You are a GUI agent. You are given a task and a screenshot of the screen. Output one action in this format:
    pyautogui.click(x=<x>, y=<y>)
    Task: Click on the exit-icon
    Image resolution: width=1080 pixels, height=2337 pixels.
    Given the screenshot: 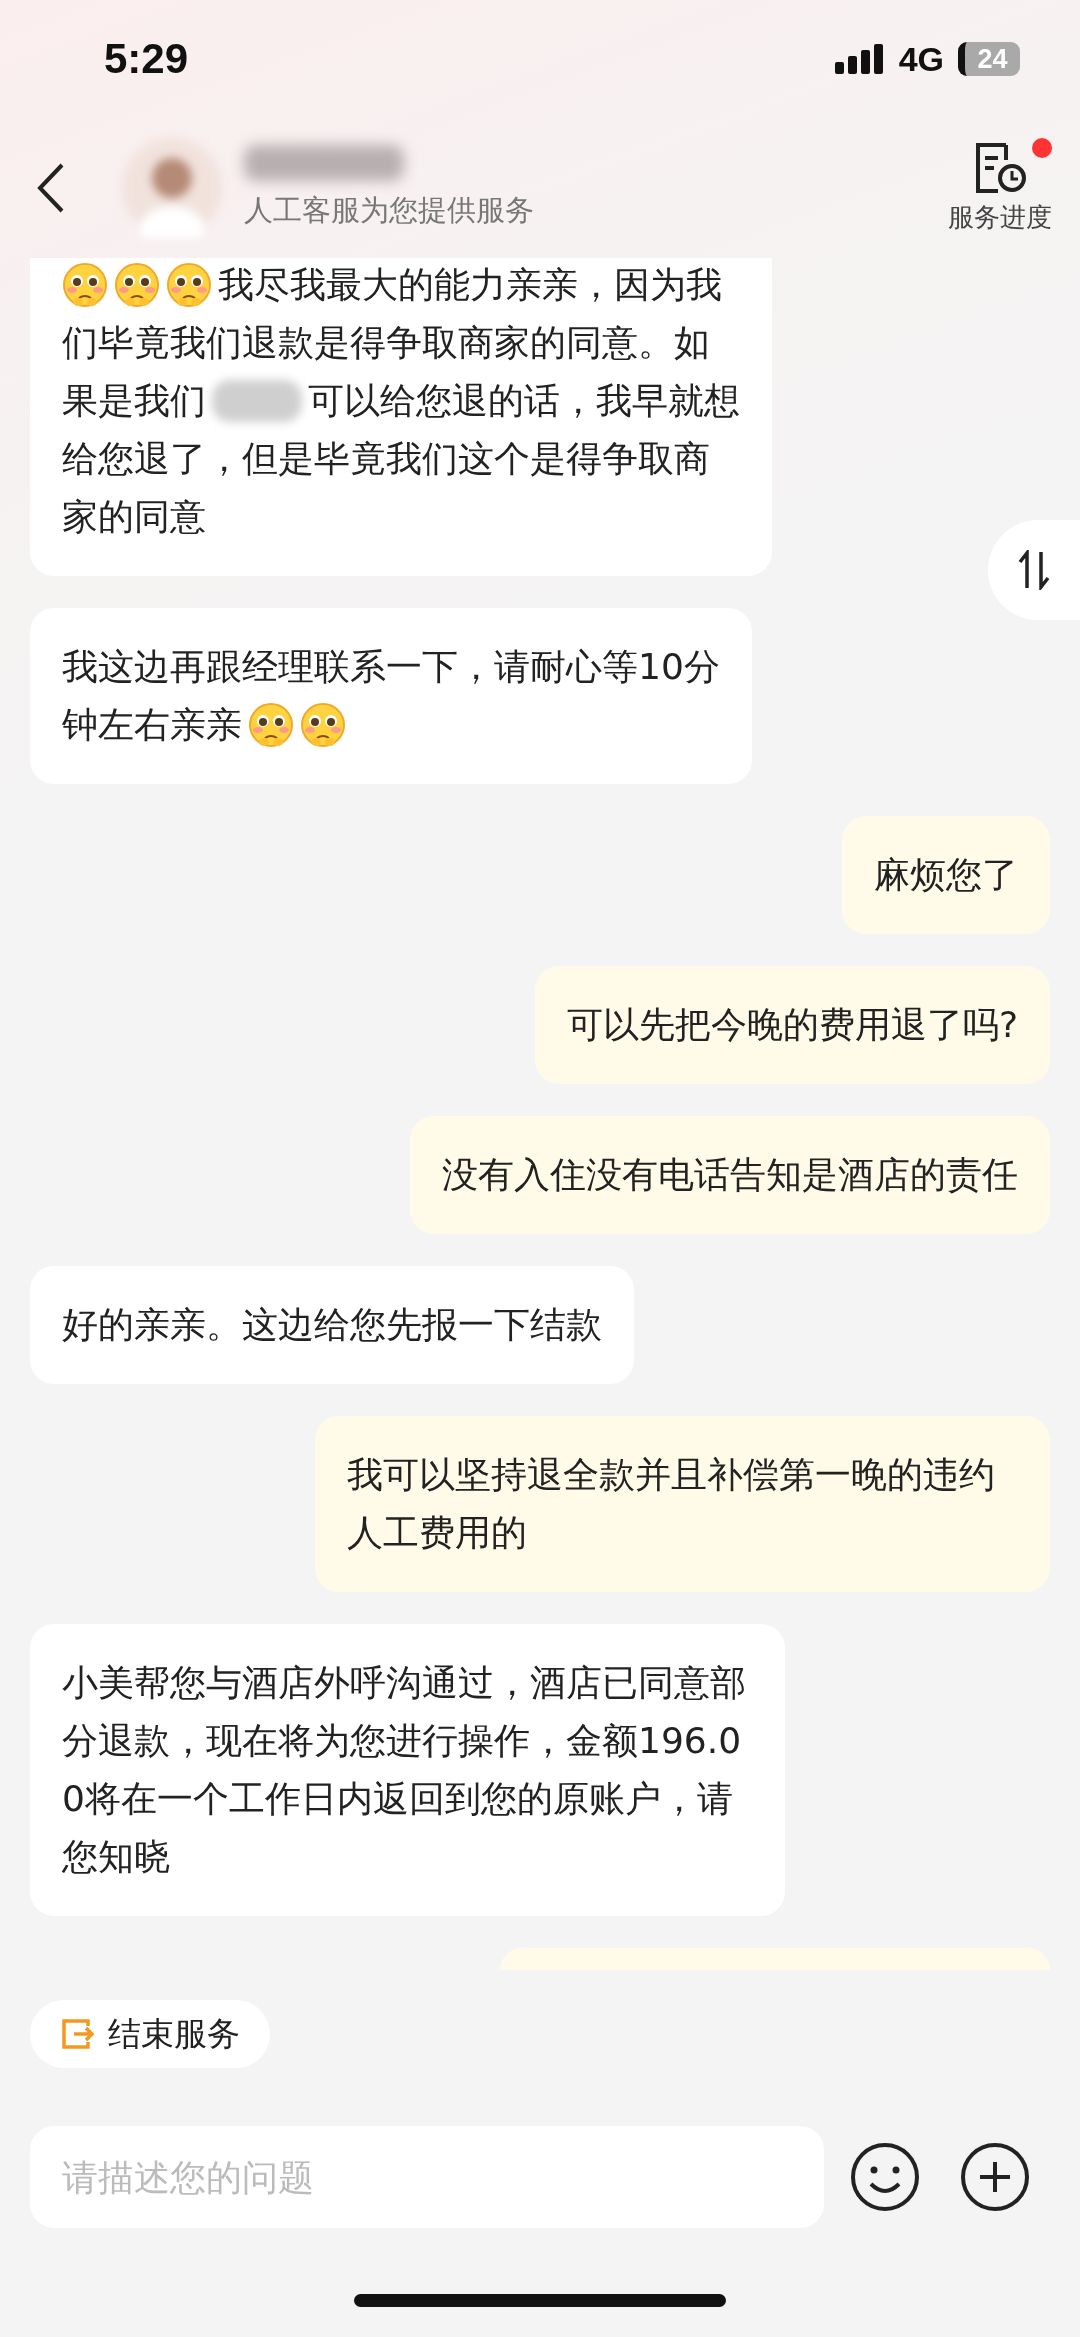 What is the action you would take?
    pyautogui.click(x=77, y=2034)
    